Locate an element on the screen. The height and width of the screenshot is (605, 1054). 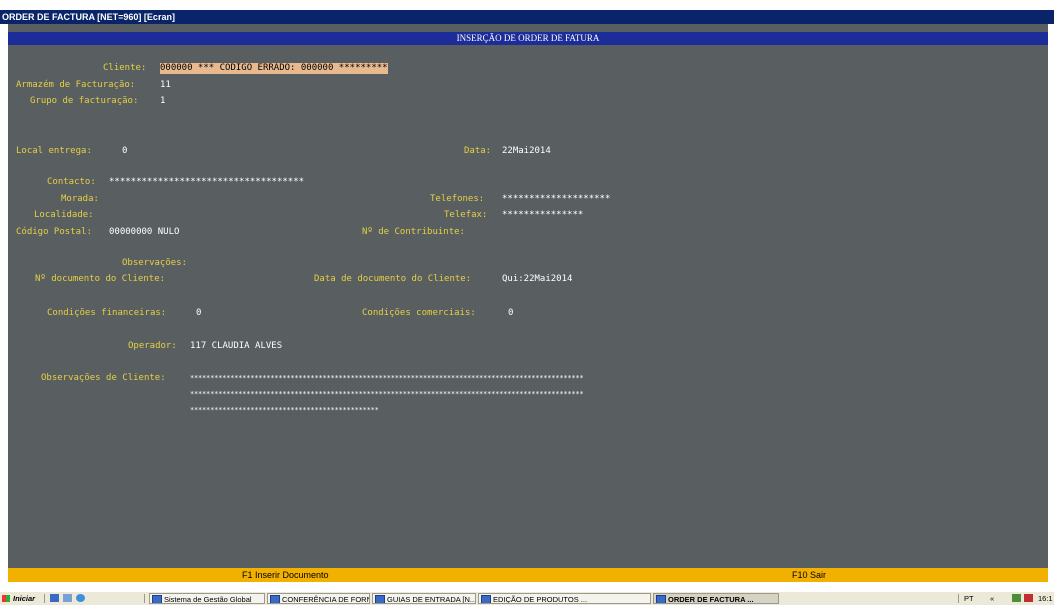
contacto-label: Contacto: is located at coordinates (71, 182).